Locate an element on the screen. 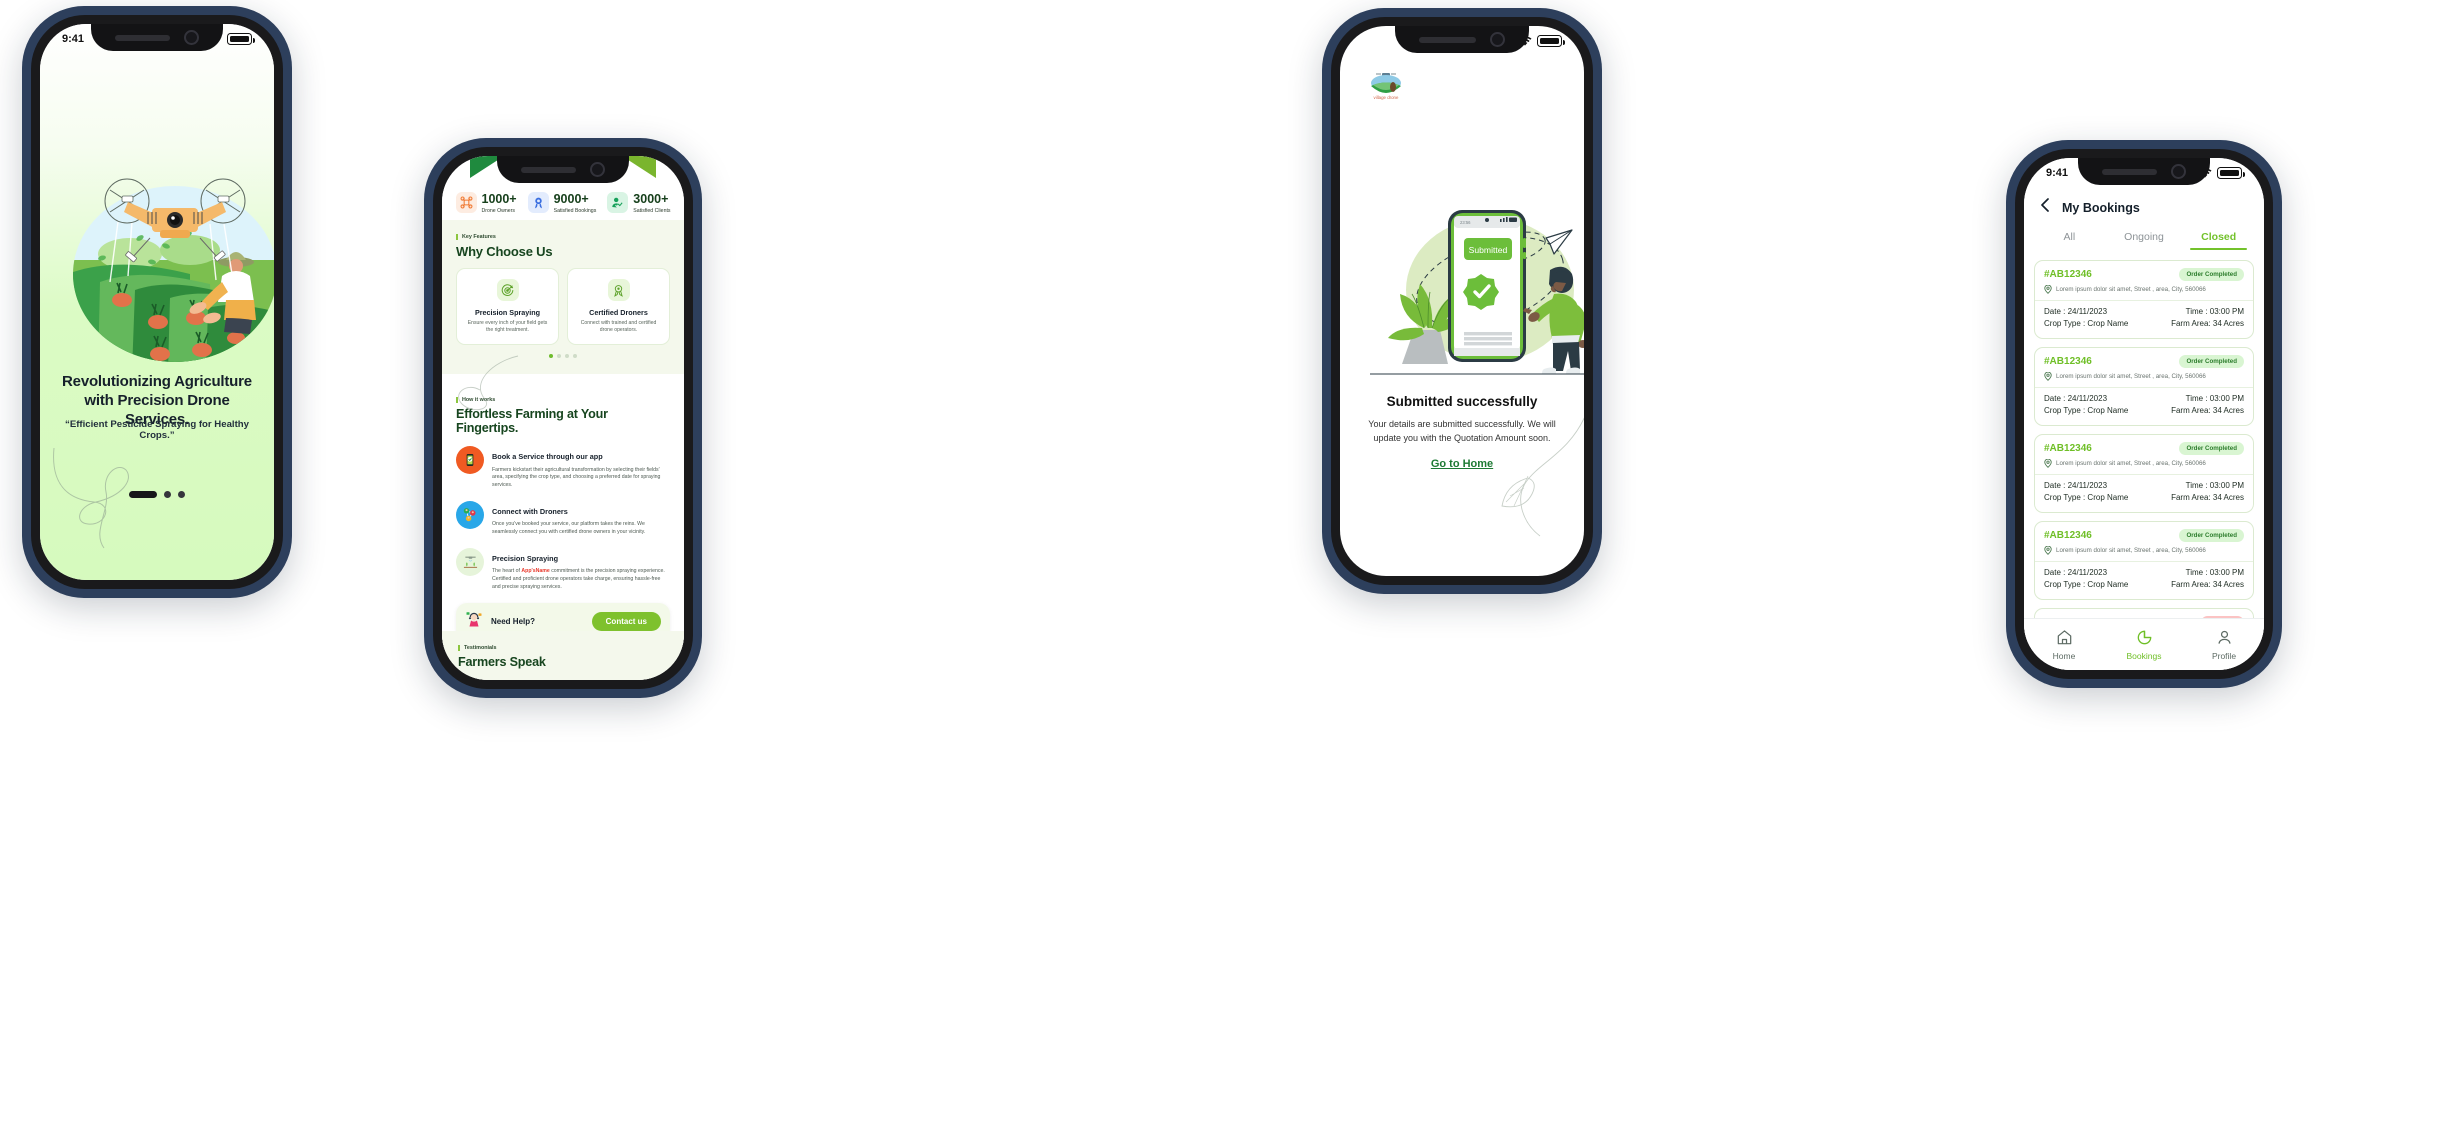  leaf-line-decoration is located at coordinates (1542, 477).